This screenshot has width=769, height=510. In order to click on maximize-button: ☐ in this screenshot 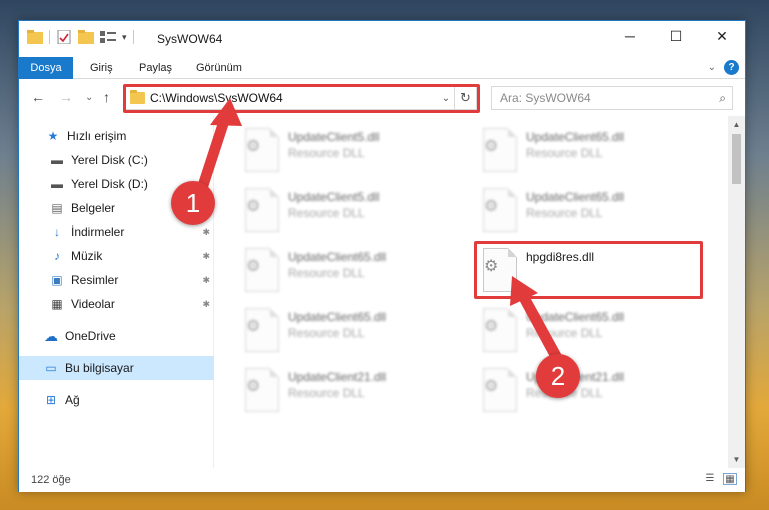, I will do `click(676, 36)`.